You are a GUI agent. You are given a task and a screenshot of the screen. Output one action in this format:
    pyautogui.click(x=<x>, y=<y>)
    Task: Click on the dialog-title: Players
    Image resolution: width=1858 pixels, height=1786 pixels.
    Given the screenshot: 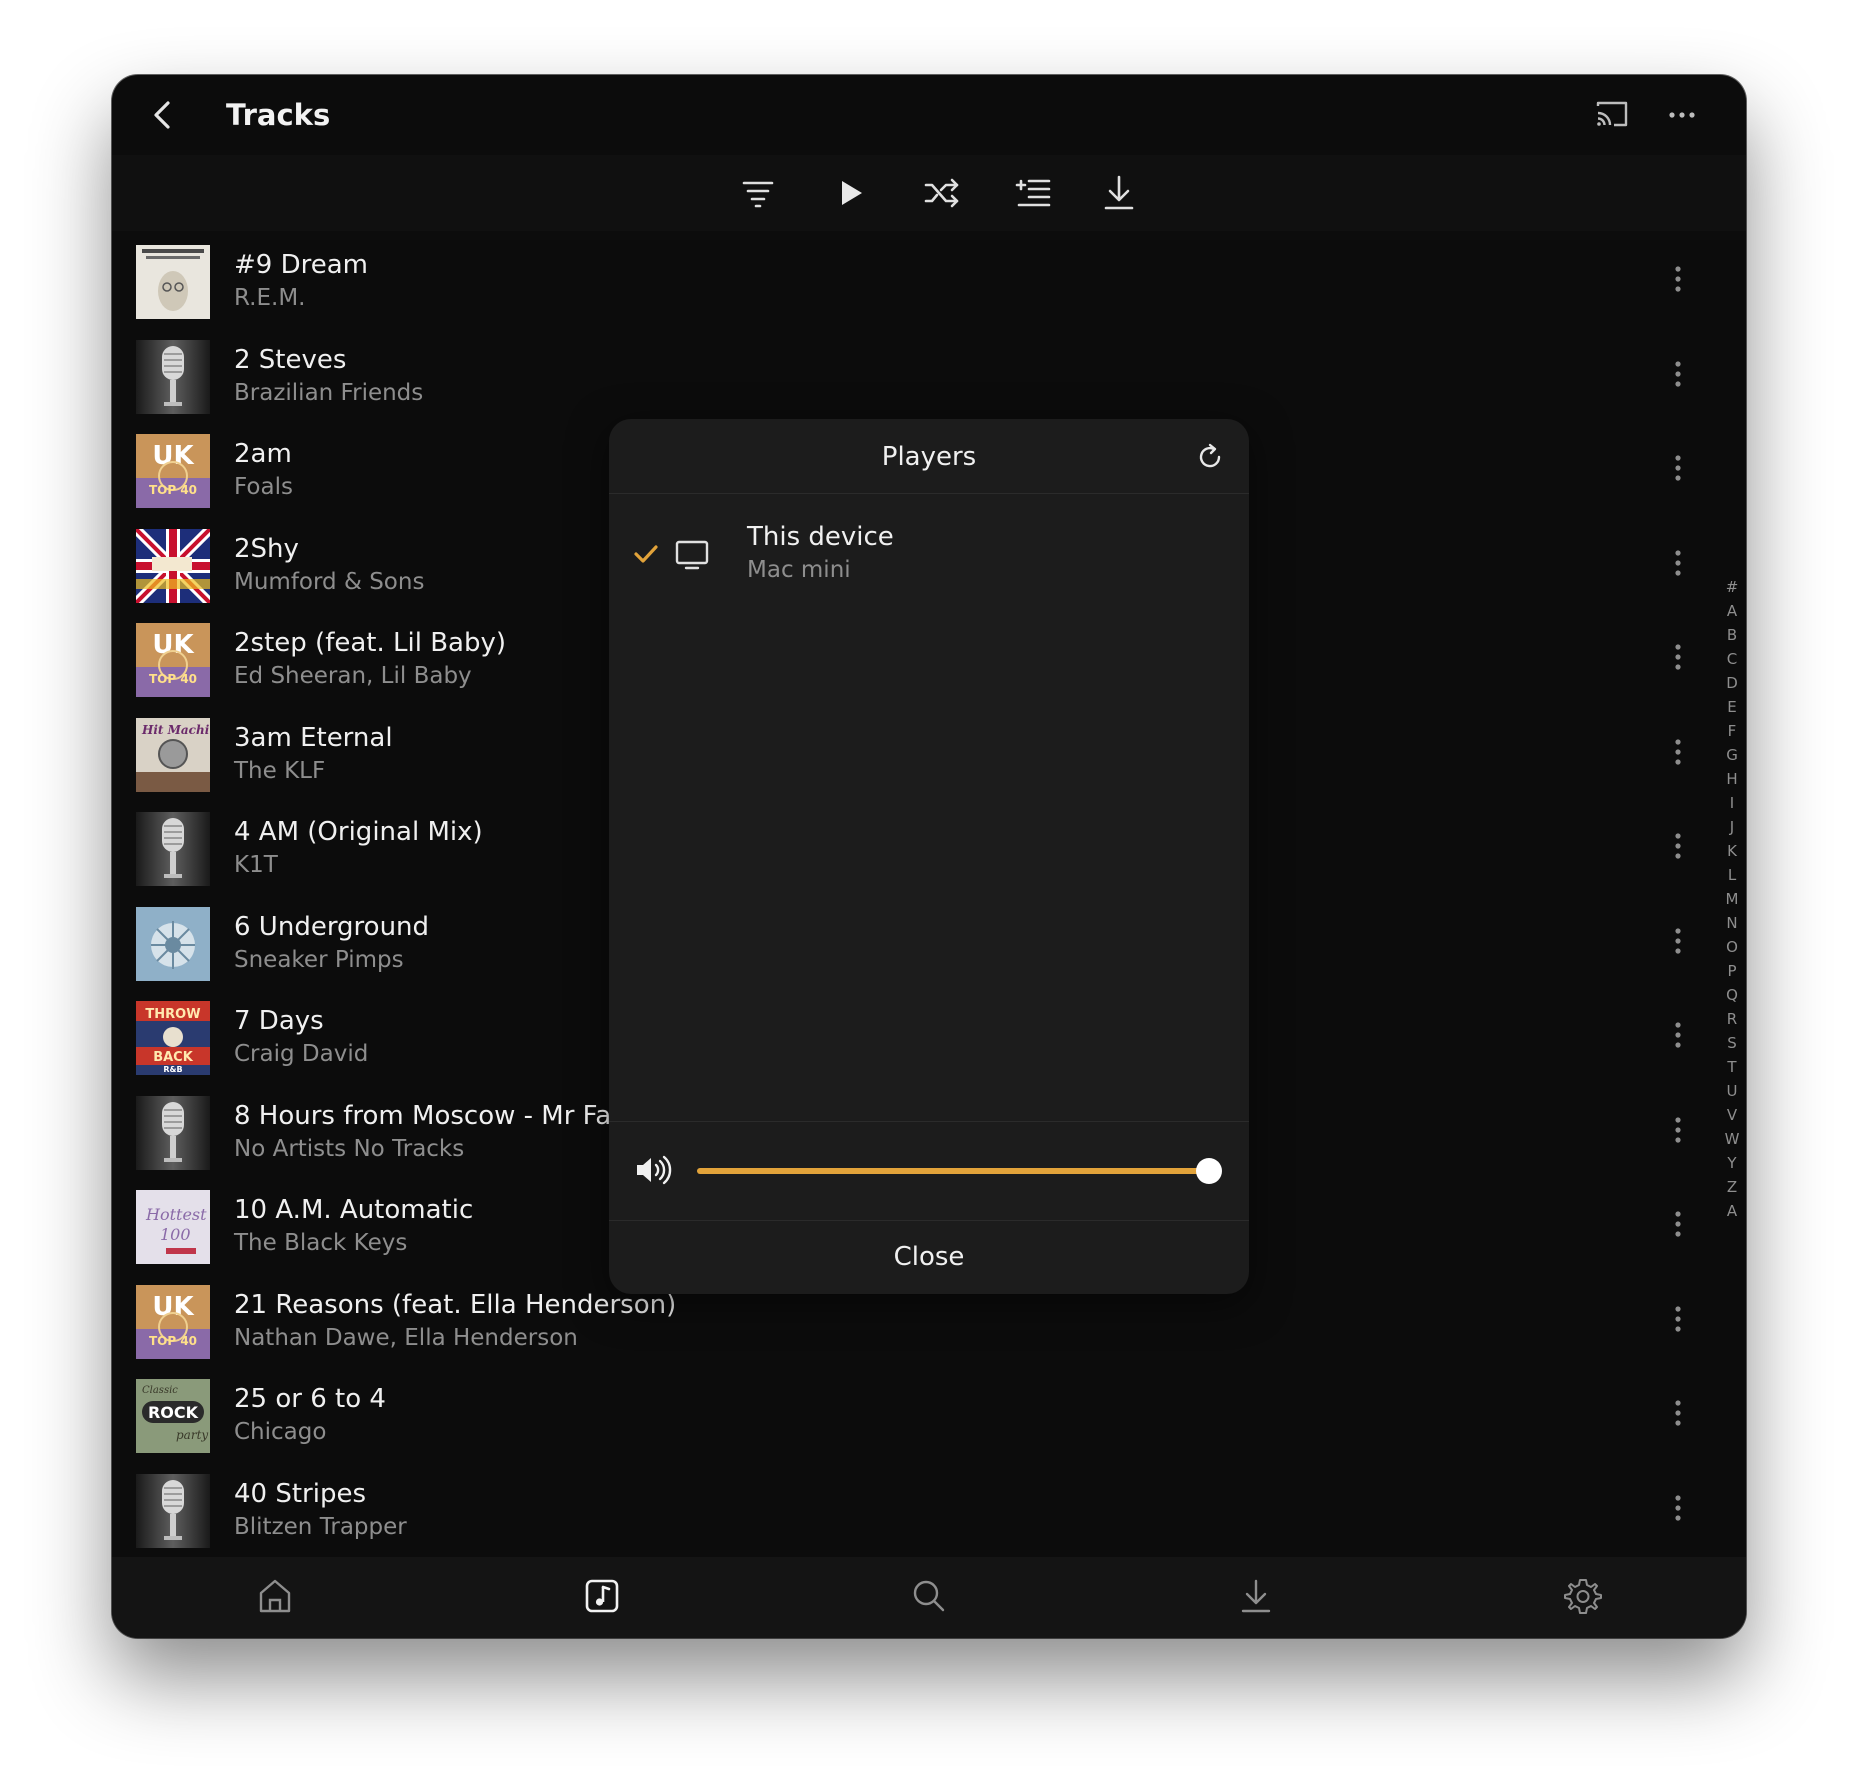 What is the action you would take?
    pyautogui.click(x=929, y=457)
    